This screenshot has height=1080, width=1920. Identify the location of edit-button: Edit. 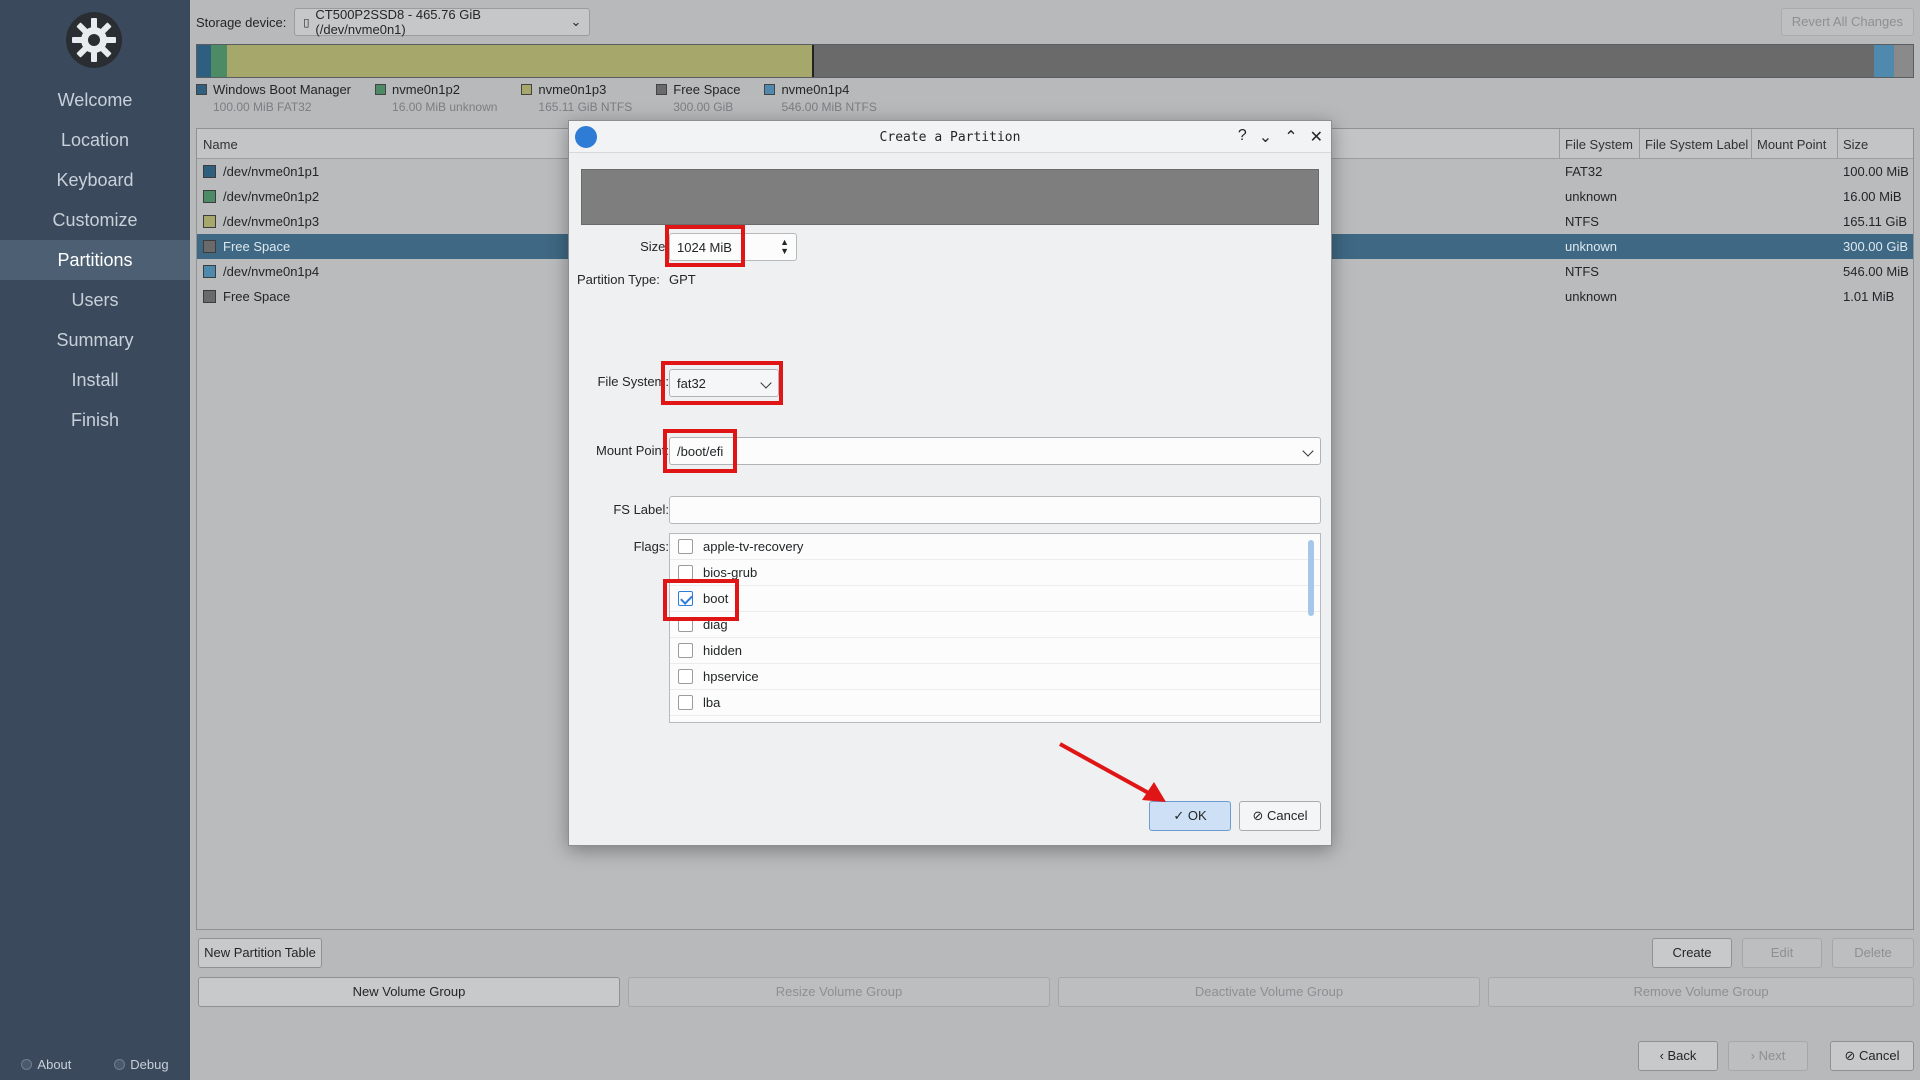
(1782, 953).